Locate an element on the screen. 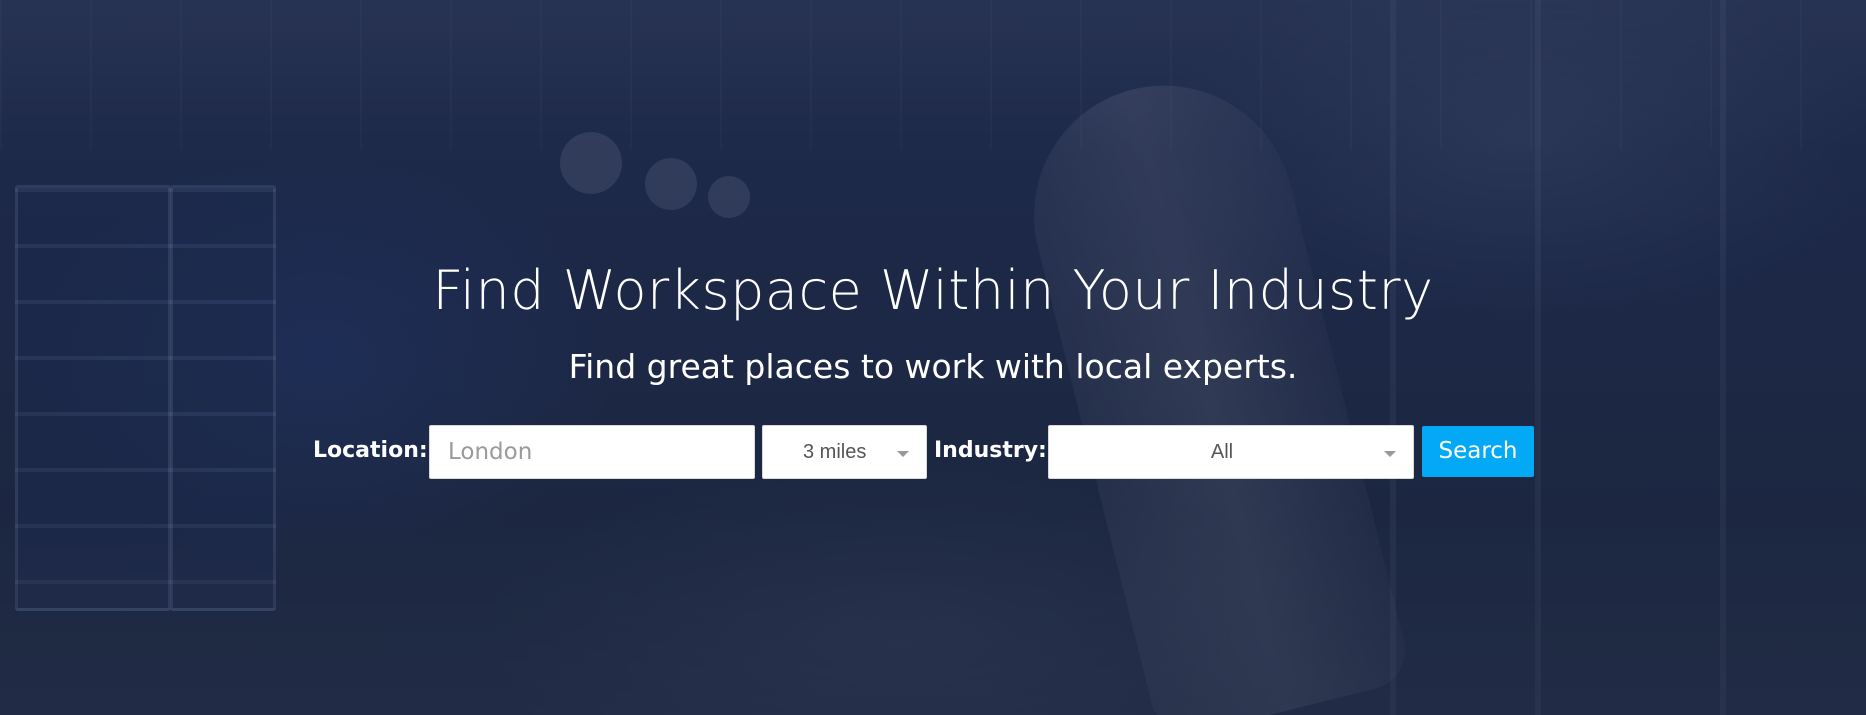 Image resolution: width=1866 pixels, height=715 pixels. radius-select: 3 miles is located at coordinates (844, 452).